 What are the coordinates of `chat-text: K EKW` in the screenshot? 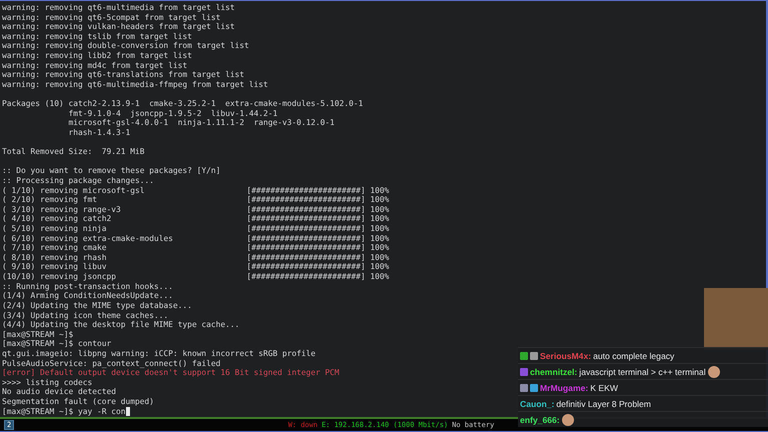 It's located at (604, 387).